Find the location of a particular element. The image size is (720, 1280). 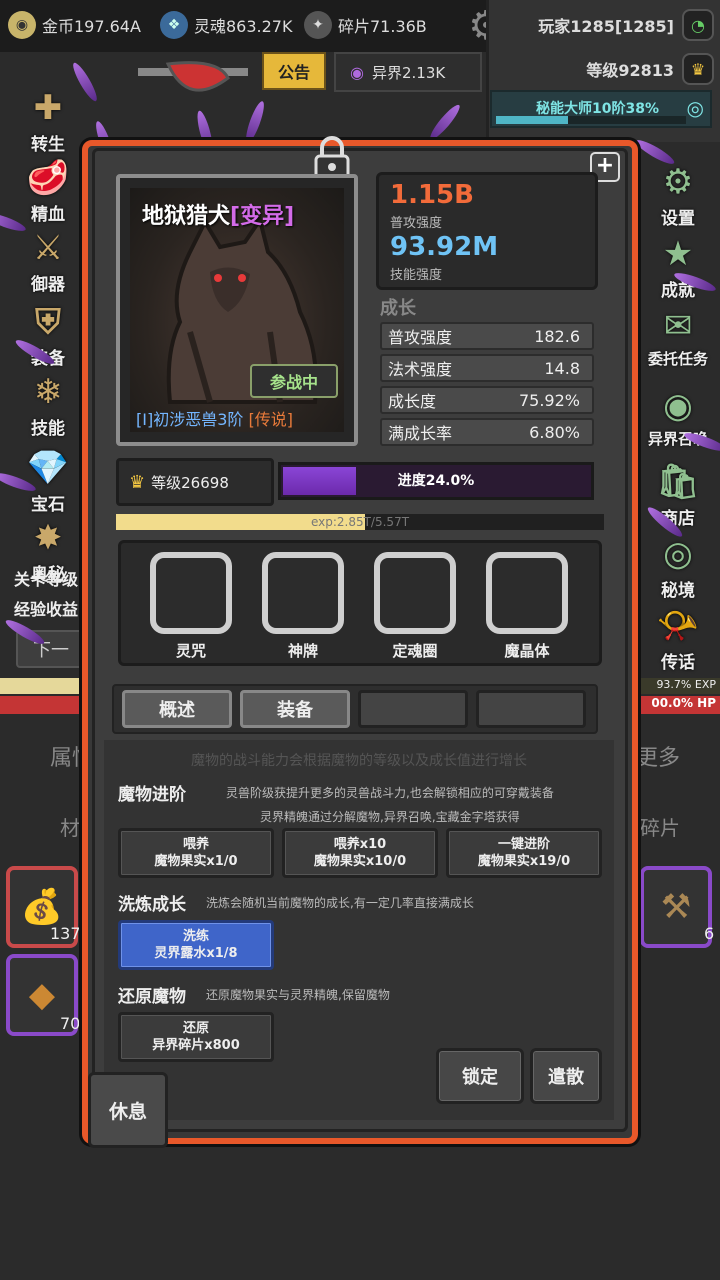

signal-icon: ◔ is located at coordinates (698, 25).